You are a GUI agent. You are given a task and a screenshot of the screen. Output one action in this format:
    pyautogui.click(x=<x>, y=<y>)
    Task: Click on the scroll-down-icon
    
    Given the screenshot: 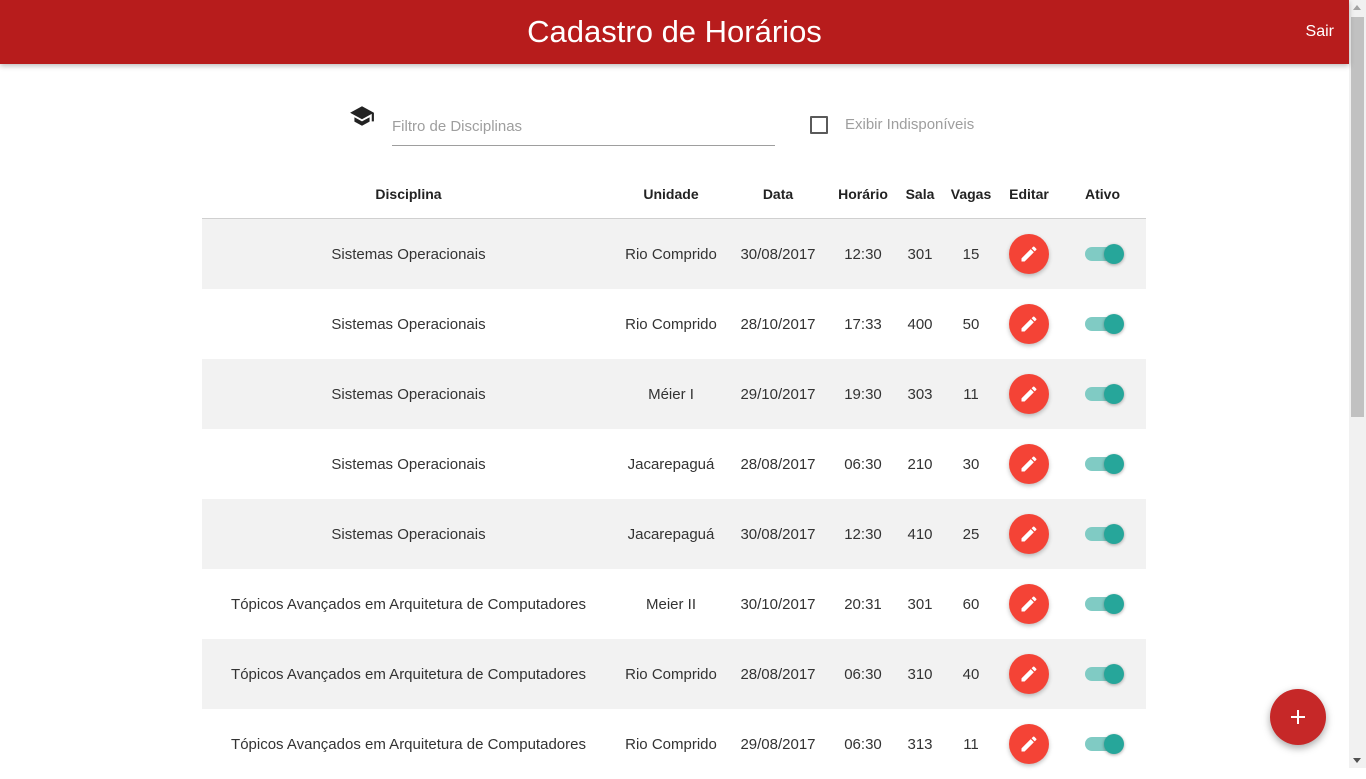 What is the action you would take?
    pyautogui.click(x=1357, y=760)
    